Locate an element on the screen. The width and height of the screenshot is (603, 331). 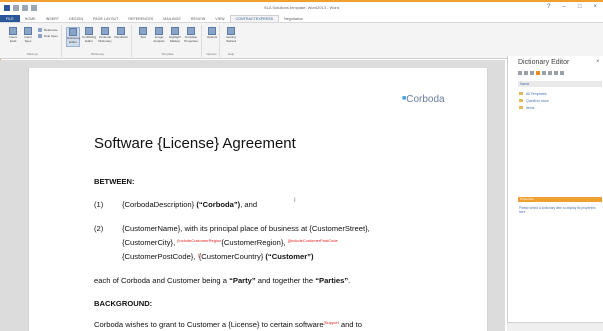
highlight-markup-icon is located at coordinates (175, 31).